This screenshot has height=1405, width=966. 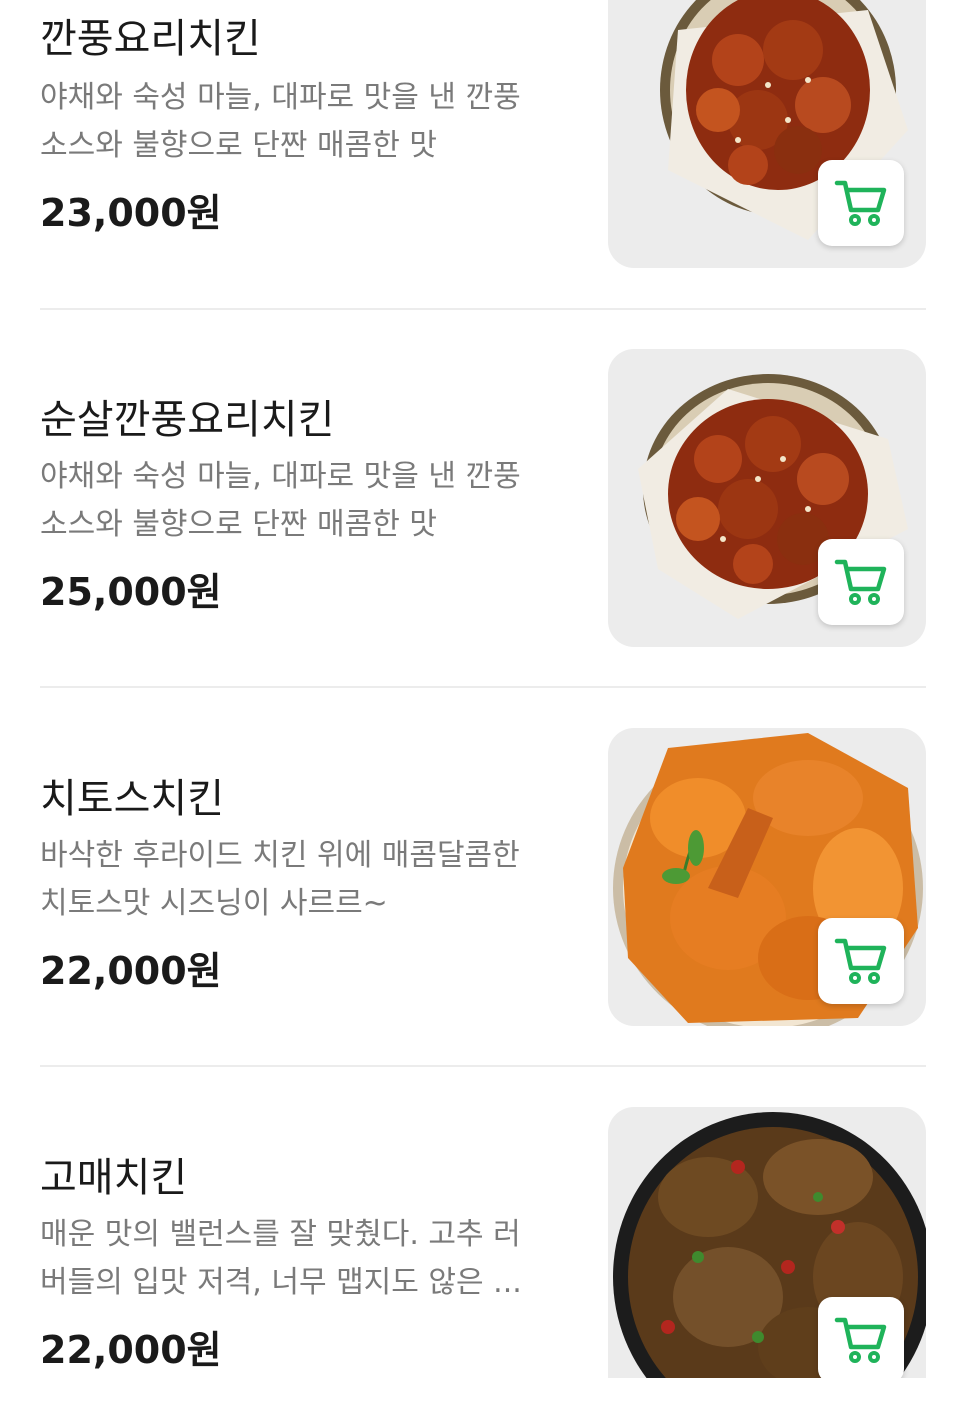 I want to click on menu-item-description-line: 매운 맛의 밸런스를 잘 맞췄다. 고추 러, so click(x=280, y=1234).